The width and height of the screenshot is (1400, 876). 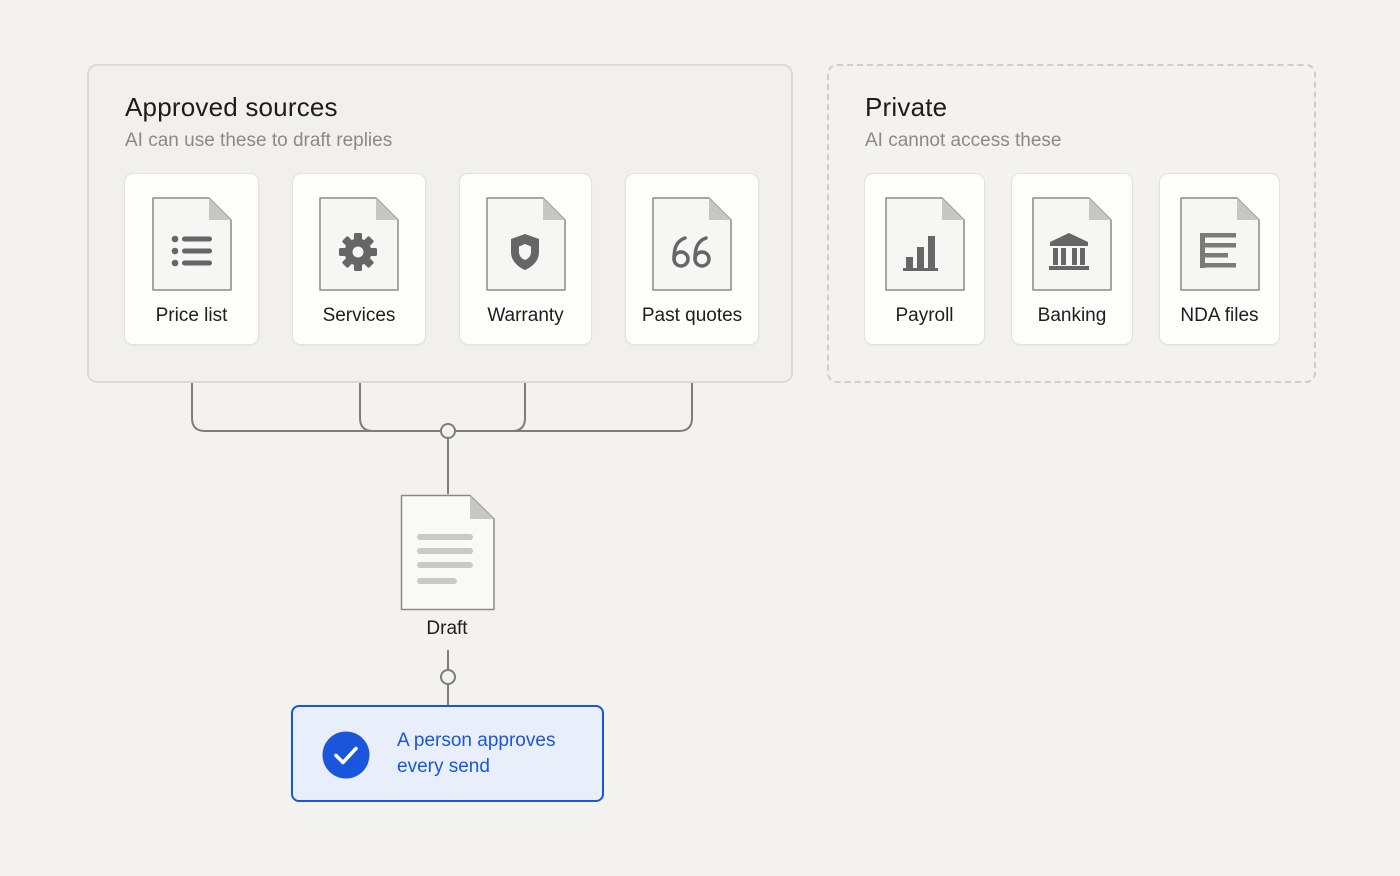 I want to click on private-card-payroll: Payroll, so click(x=924, y=259).